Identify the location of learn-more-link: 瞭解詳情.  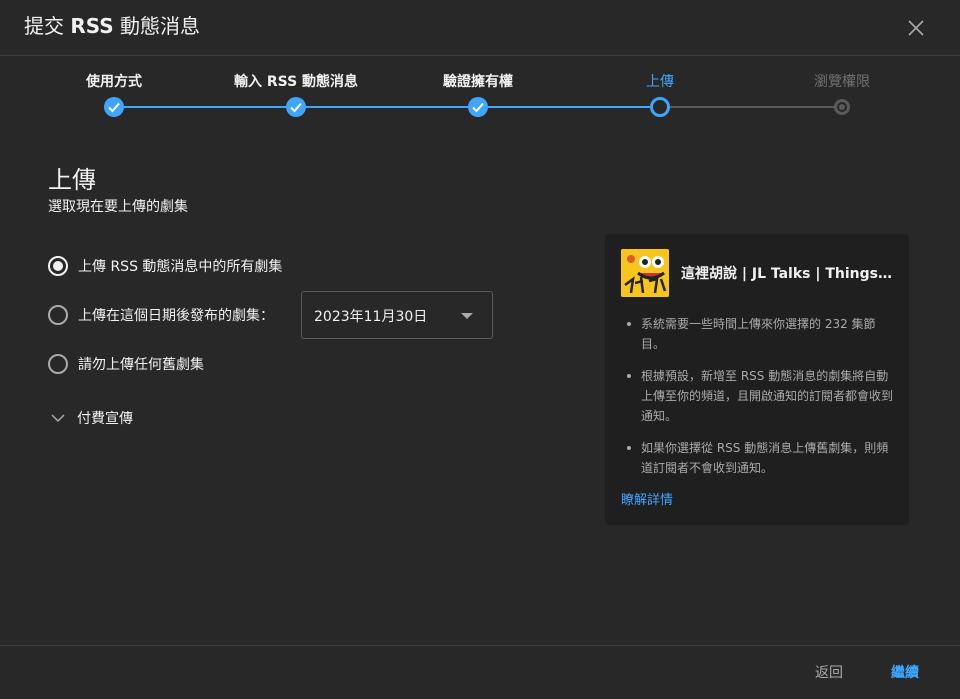
(647, 498).